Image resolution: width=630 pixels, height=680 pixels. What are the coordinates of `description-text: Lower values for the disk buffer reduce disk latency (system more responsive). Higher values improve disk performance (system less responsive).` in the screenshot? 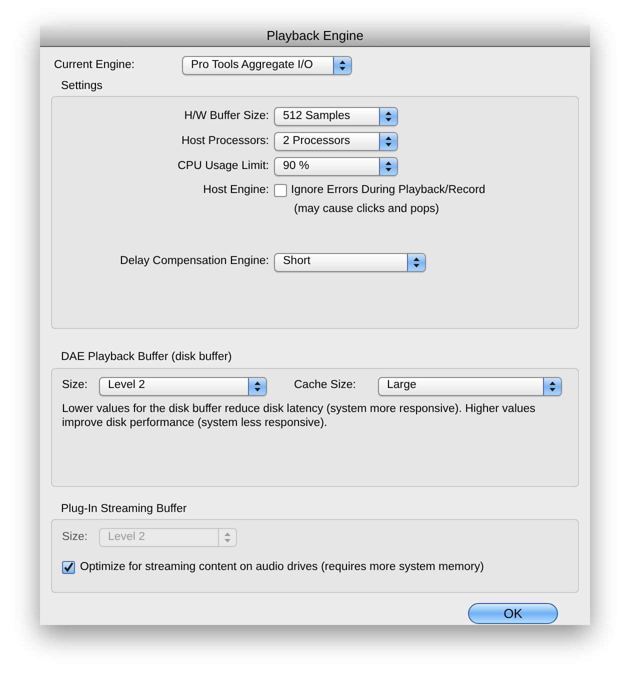 It's located at (299, 416).